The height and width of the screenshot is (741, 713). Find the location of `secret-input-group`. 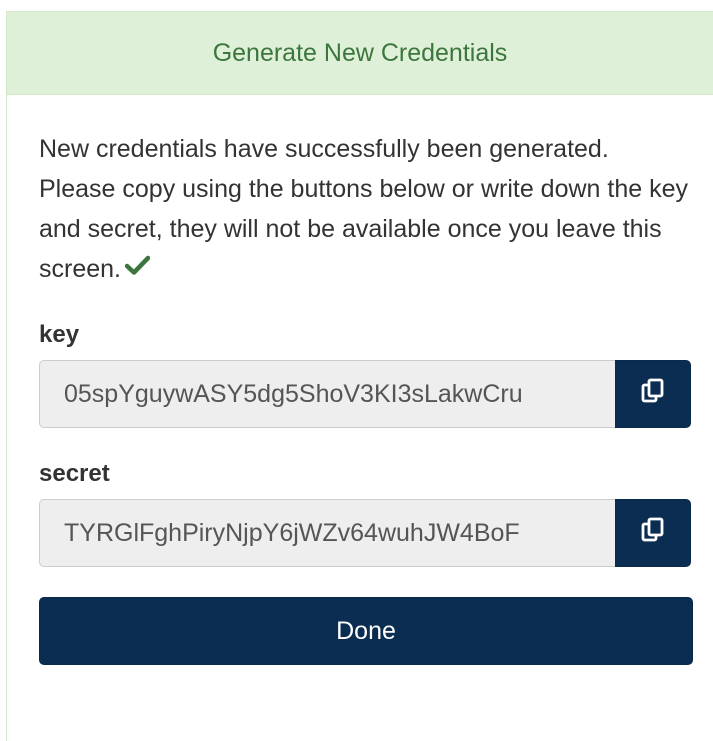

secret-input-group is located at coordinates (365, 533).